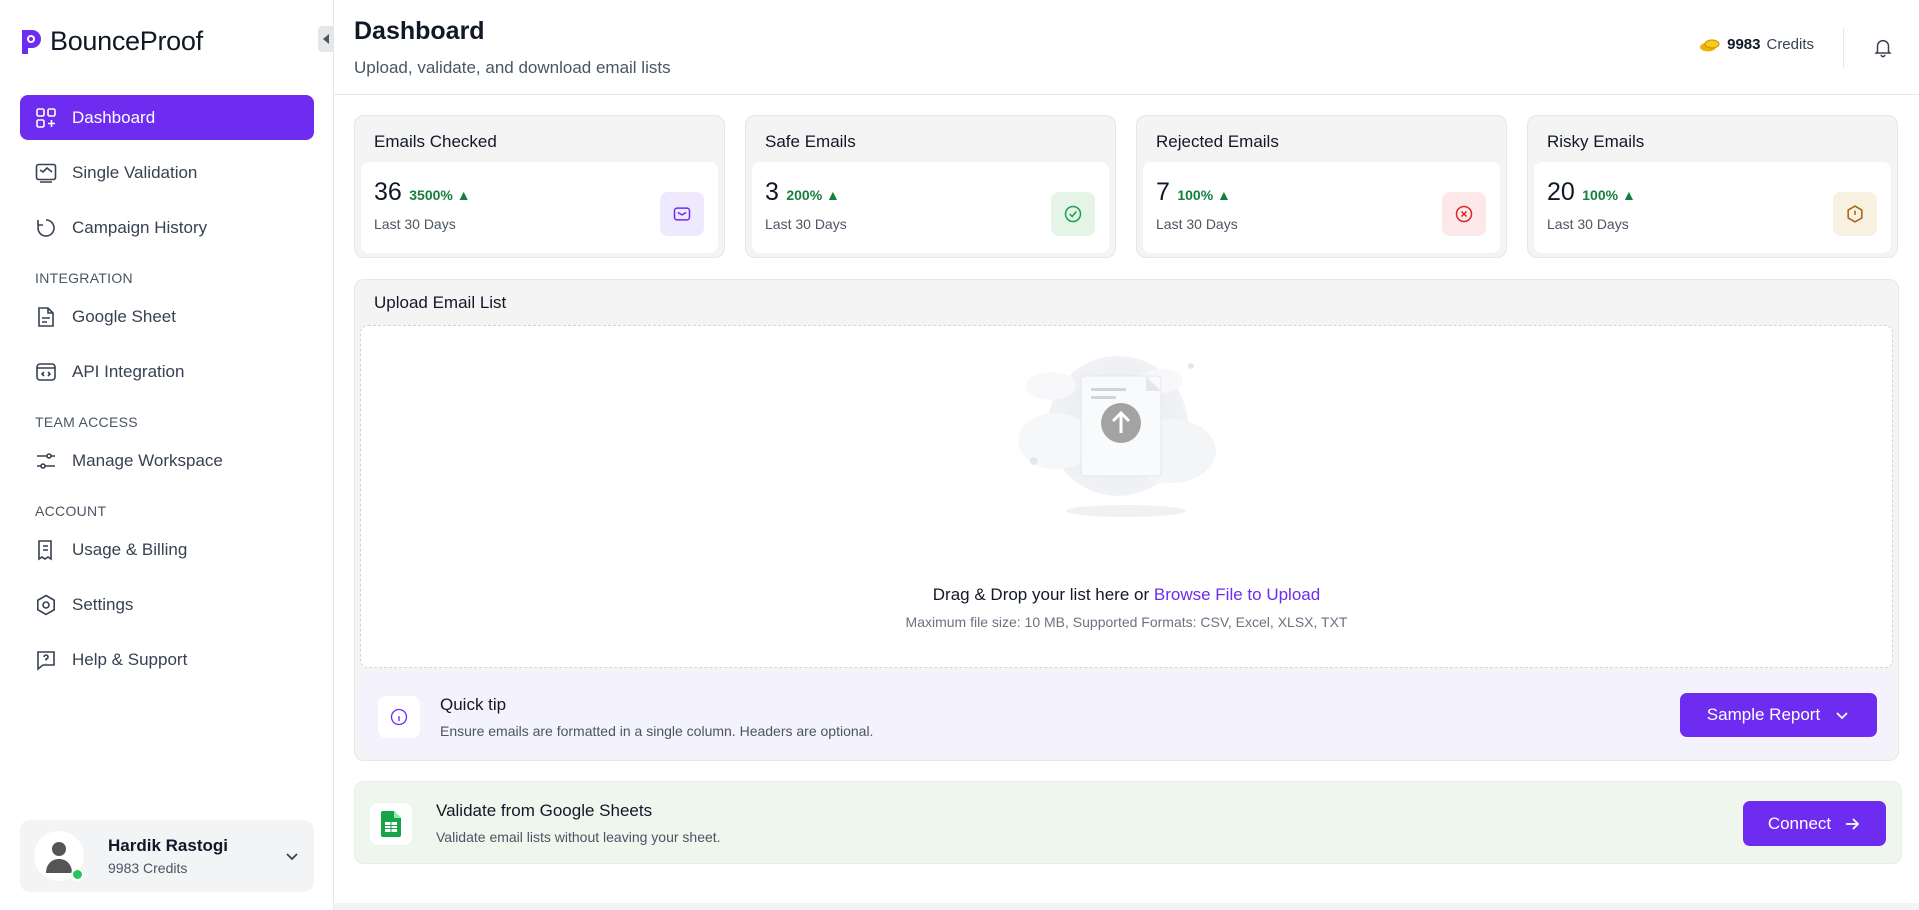  Describe the element at coordinates (810, 141) in the screenshot. I see `stat-title: Safe Emails` at that location.